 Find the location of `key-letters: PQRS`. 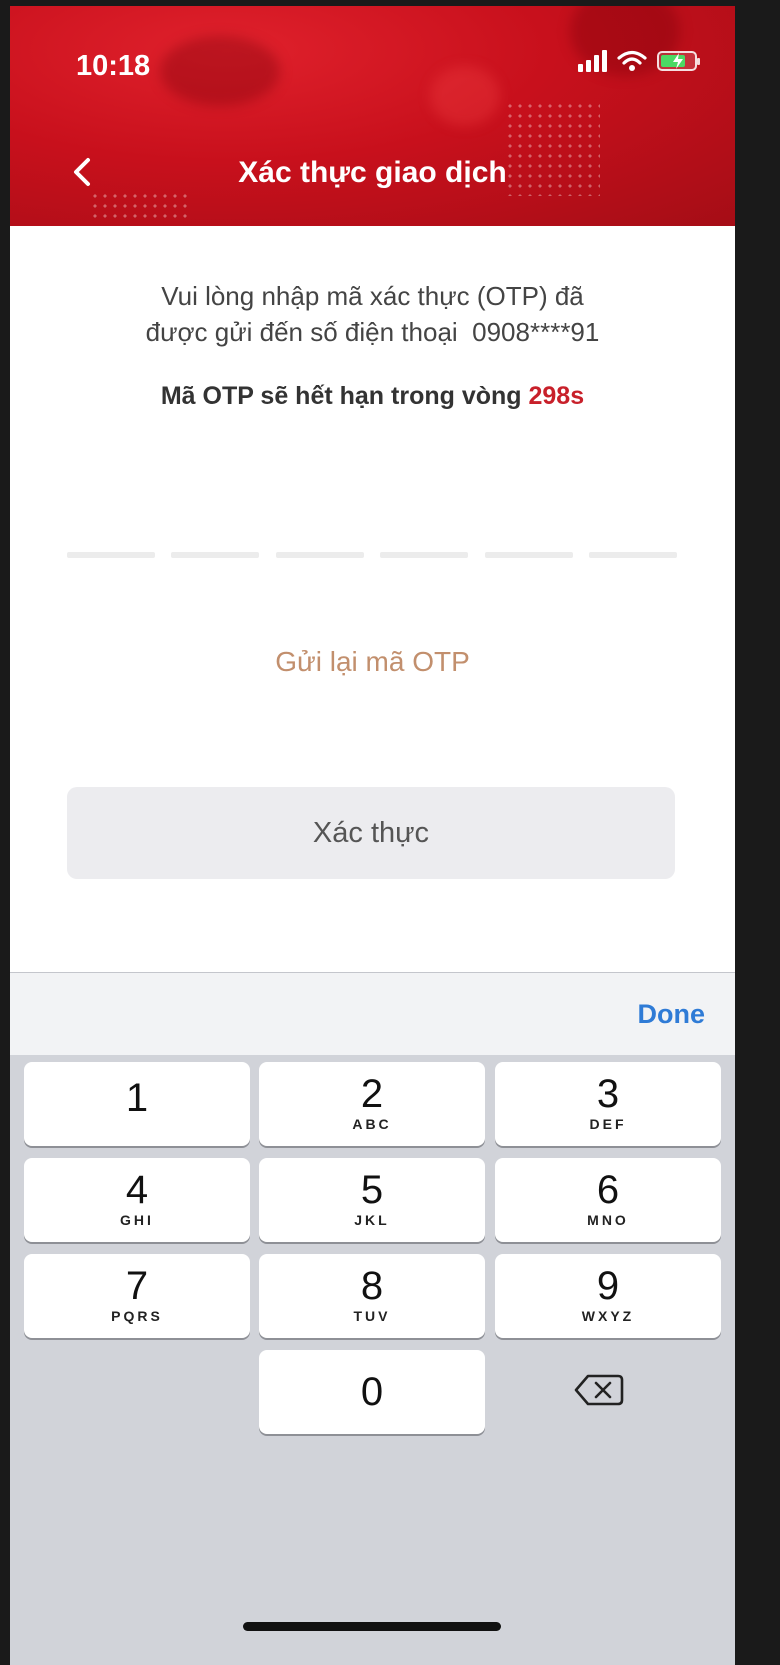

key-letters: PQRS is located at coordinates (137, 1316).